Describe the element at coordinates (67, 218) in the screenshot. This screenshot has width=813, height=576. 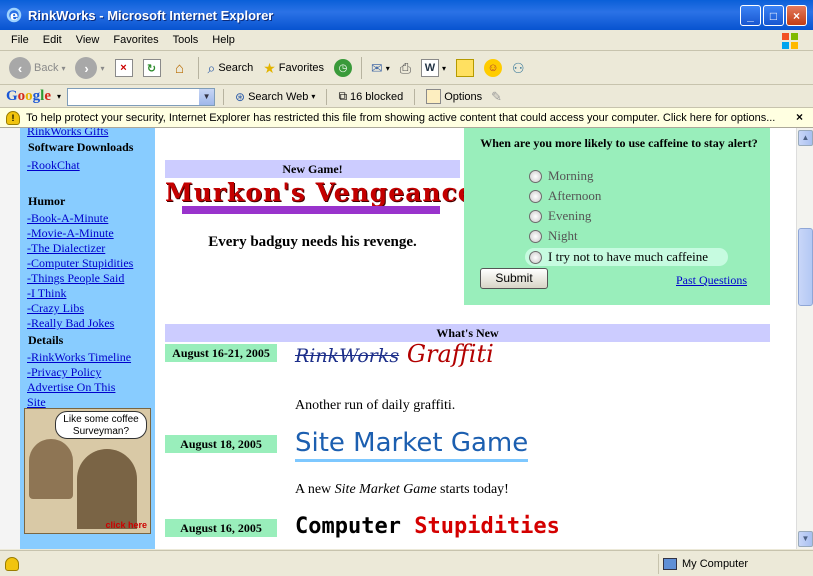
I see `sidebar-link-book-a-minute: -Book-A-Minute` at that location.